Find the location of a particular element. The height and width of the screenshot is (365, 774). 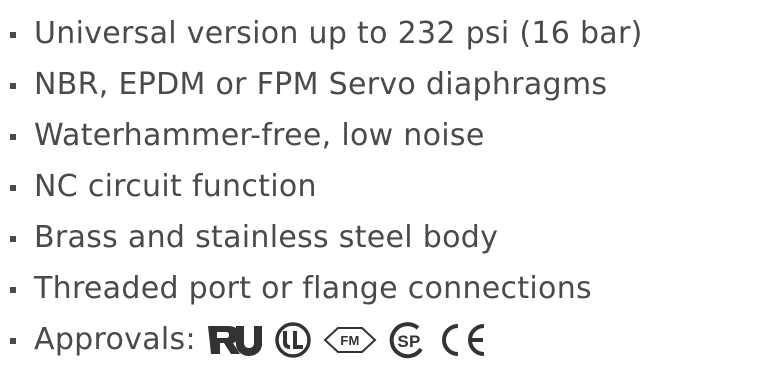

feature-text: Universal version up to 232 psi (16 bar) is located at coordinates (338, 33).